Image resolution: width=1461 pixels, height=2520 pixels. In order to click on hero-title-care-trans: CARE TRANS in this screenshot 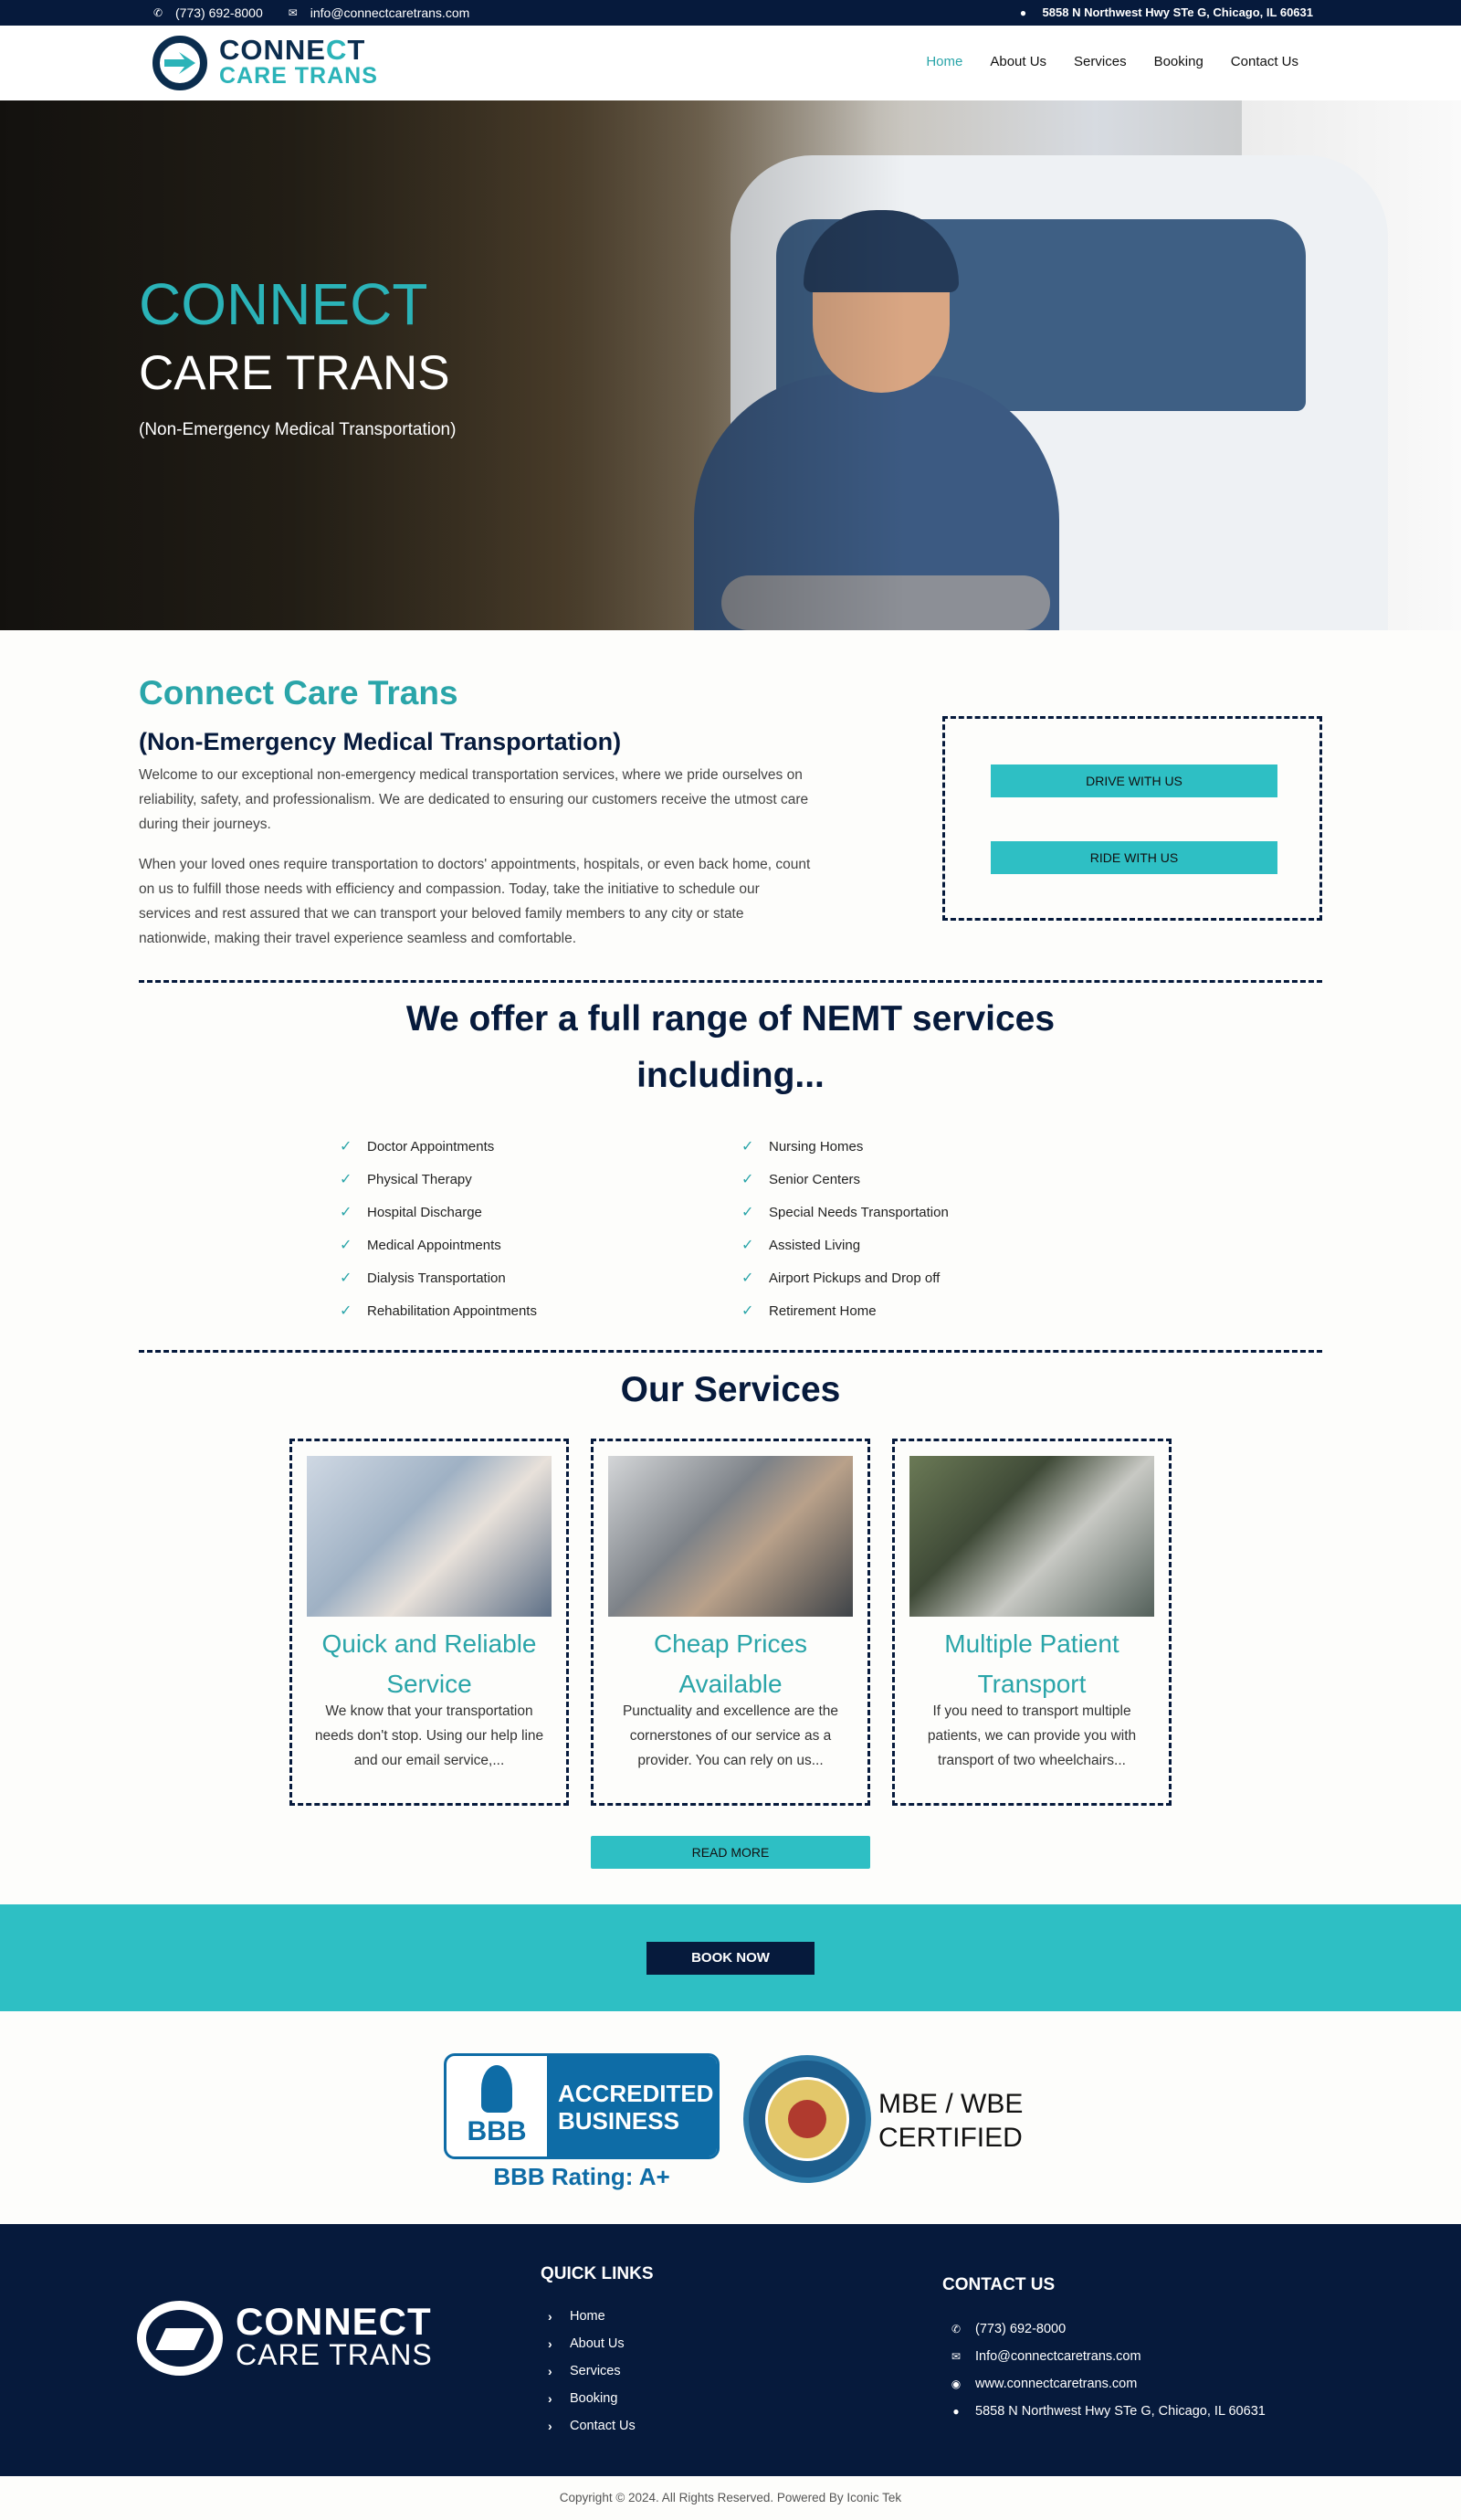, I will do `click(294, 373)`.